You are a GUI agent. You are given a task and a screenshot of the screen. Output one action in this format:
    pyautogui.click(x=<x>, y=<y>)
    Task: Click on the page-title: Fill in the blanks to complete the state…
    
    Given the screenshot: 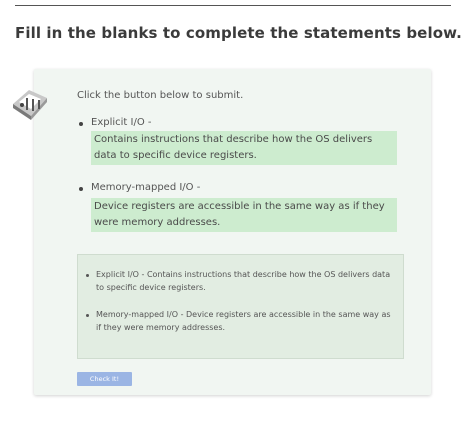 What is the action you would take?
    pyautogui.click(x=238, y=33)
    